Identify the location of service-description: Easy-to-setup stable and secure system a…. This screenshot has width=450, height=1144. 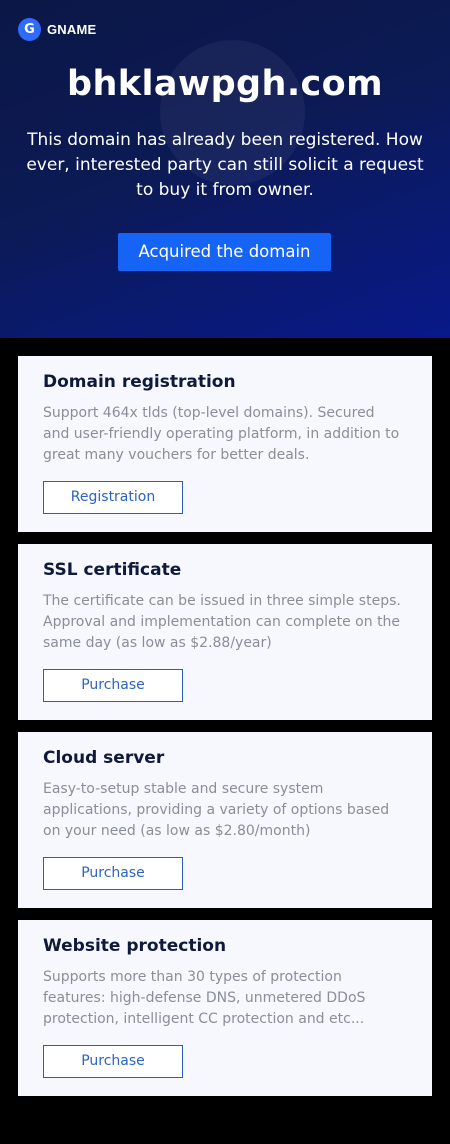
(225, 810).